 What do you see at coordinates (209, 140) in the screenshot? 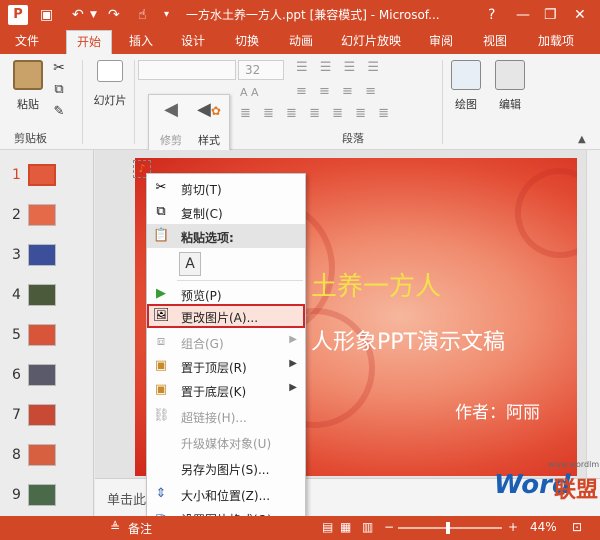
I see `style-label: 样式` at bounding box center [209, 140].